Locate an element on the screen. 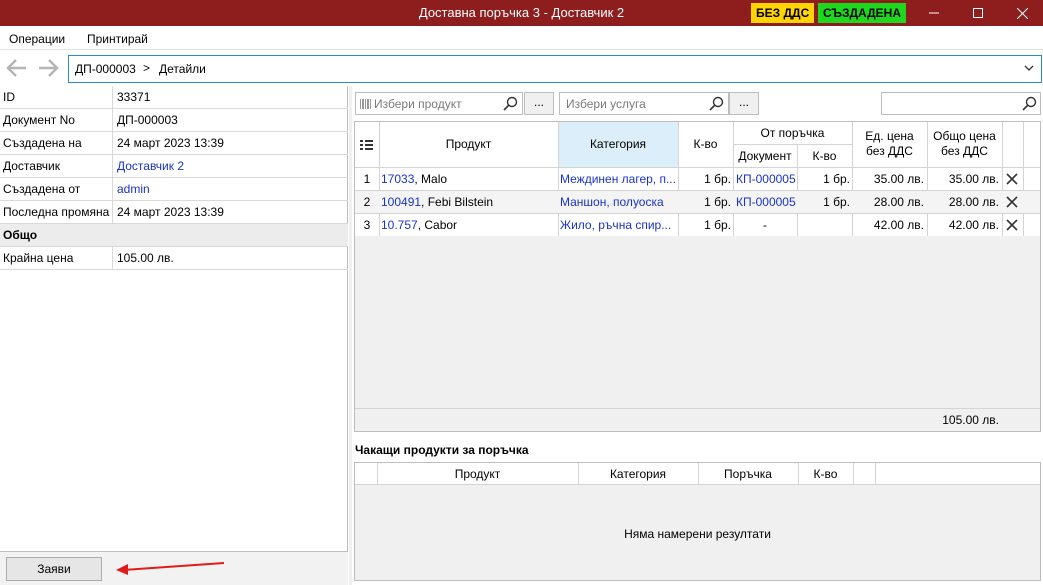  header-unit-price-line2: без ДДС is located at coordinates (889, 151).